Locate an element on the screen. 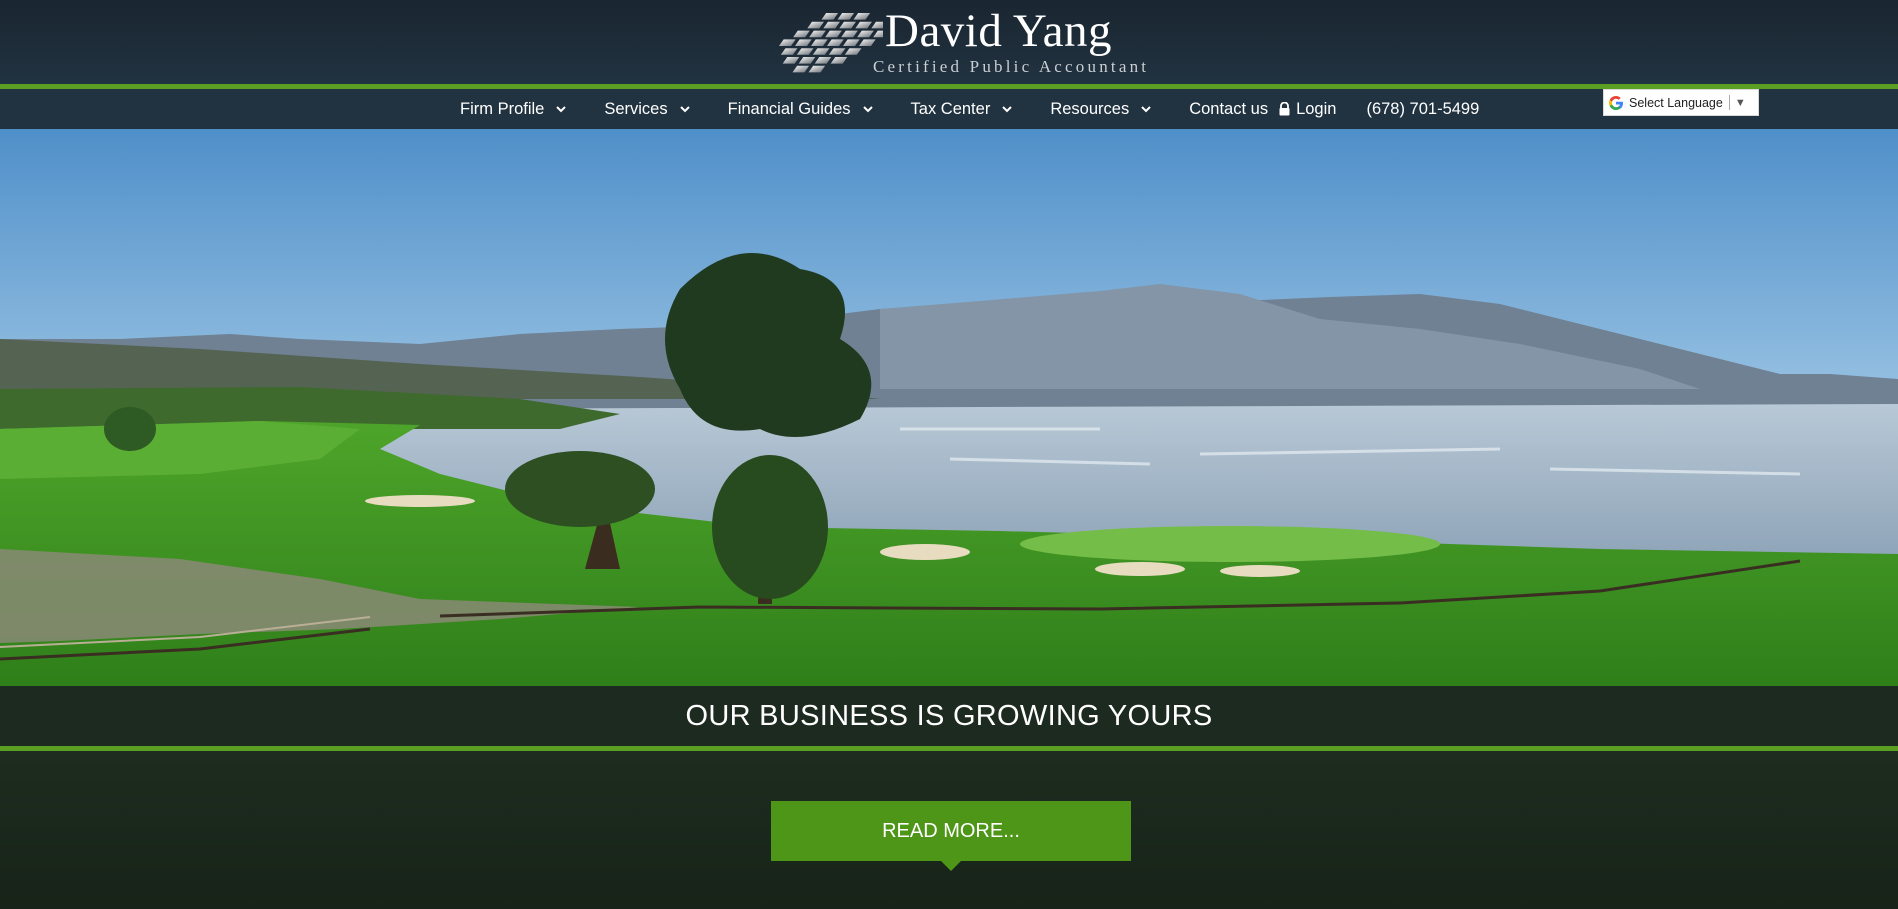 This screenshot has height=909, width=1898. nav-item-firm-profile: Firm Profile is located at coordinates (514, 109).